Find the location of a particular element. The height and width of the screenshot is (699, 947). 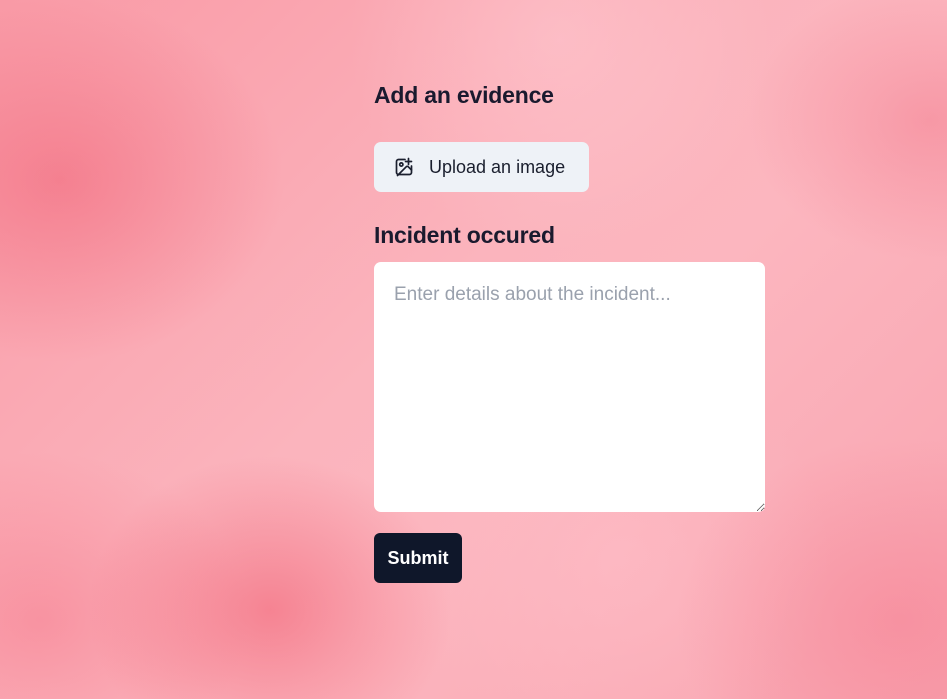

incident-details-textarea is located at coordinates (569, 387).